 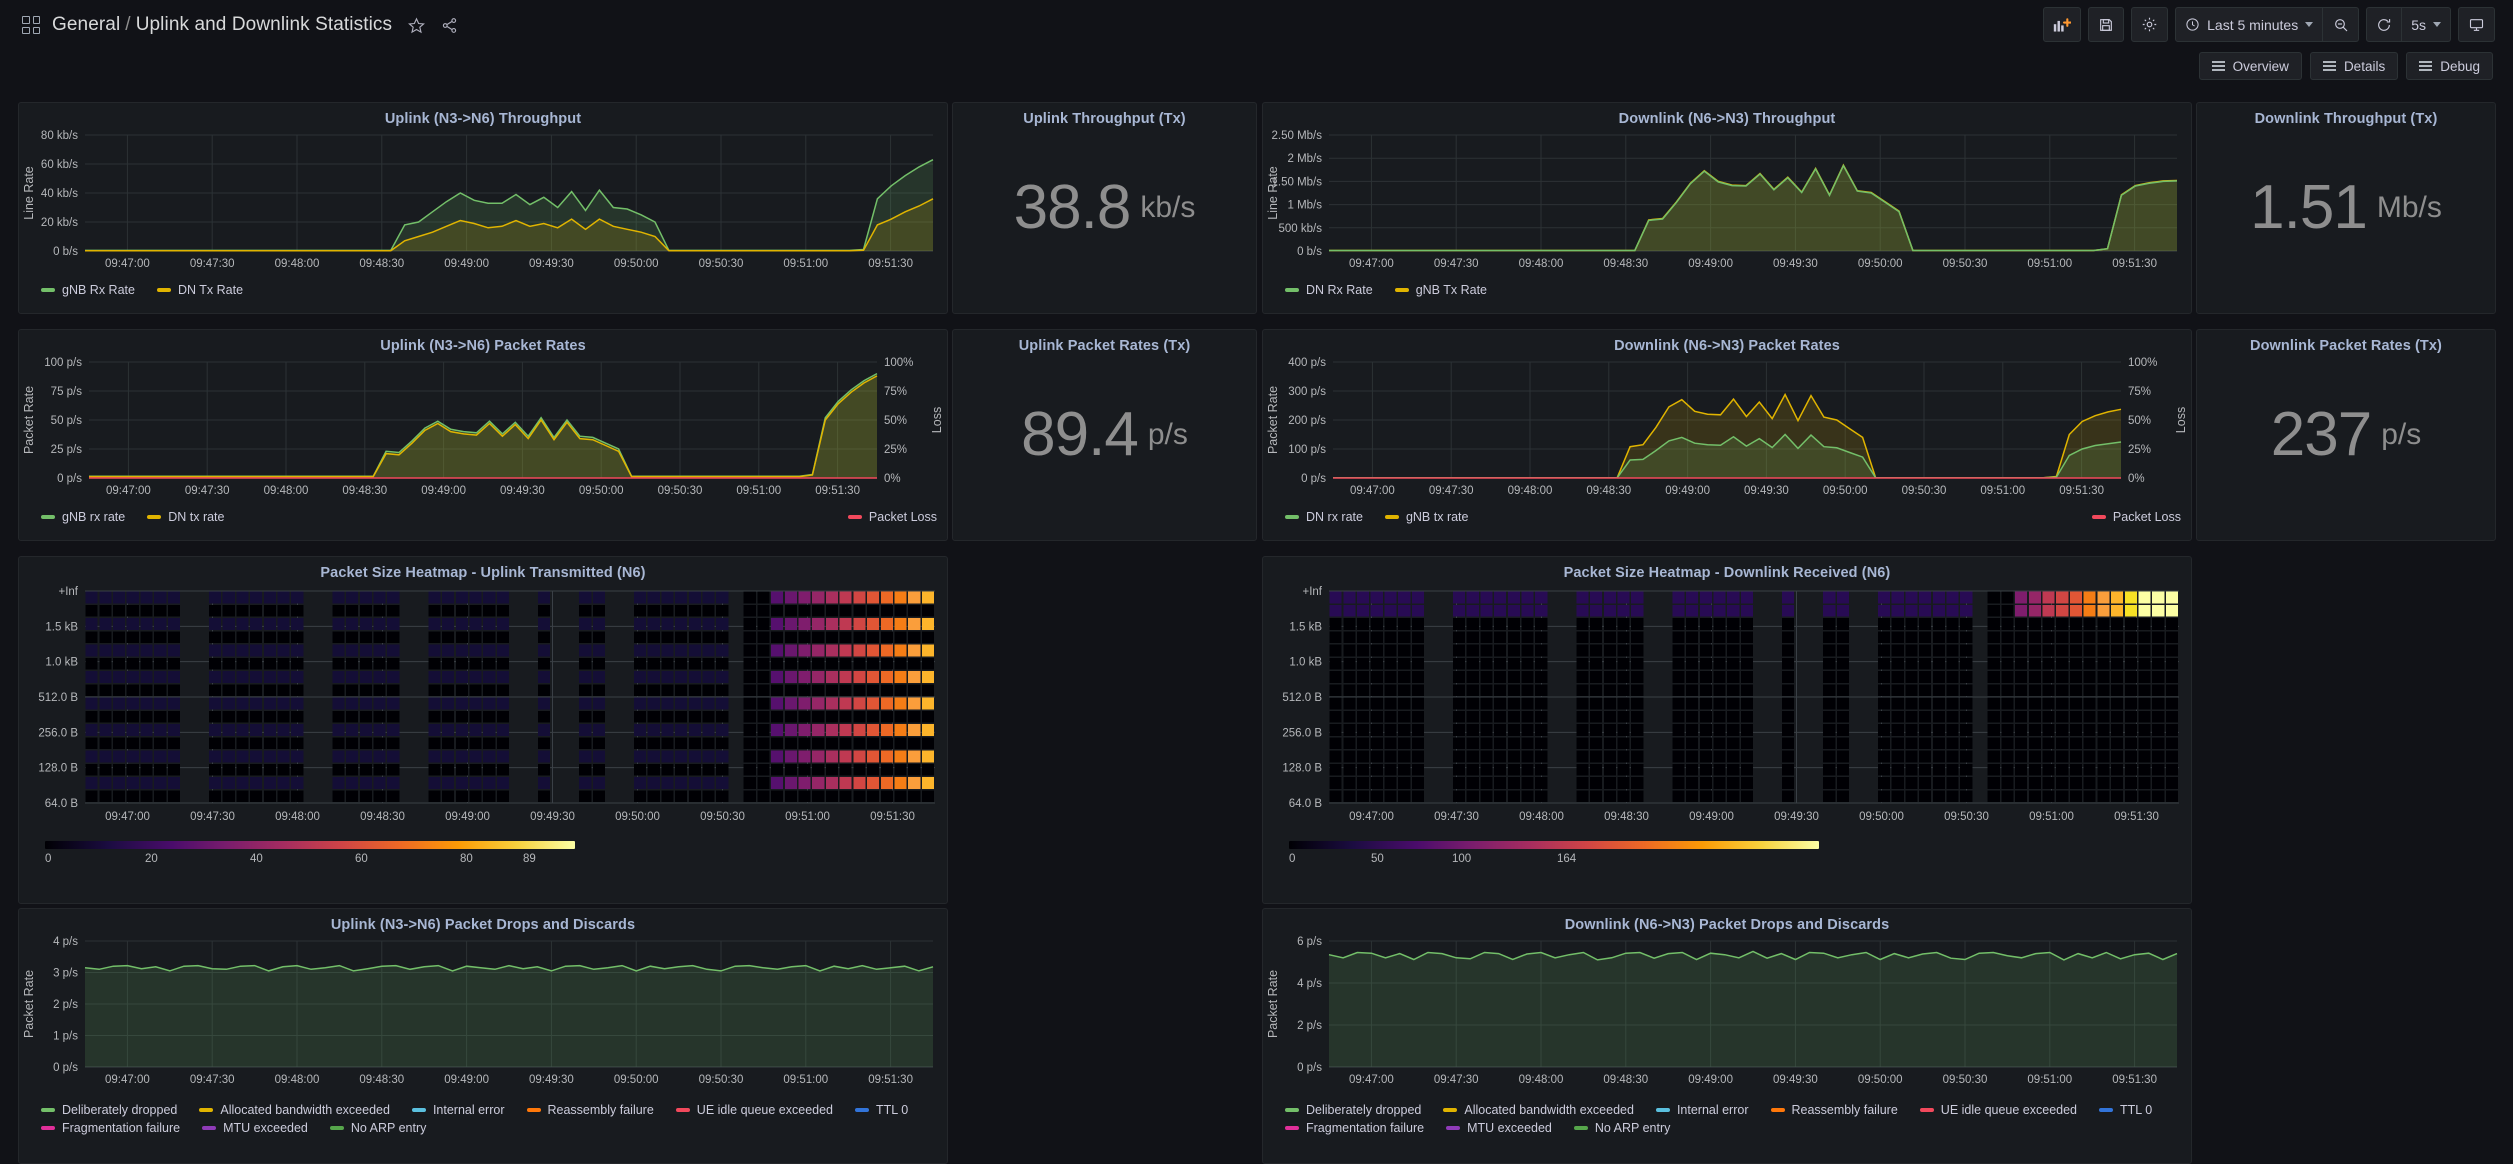 I want to click on panel-downlink-throughput-stat: Downlink Throughput (Tx) 1.51 Mb/s, so click(x=2346, y=208).